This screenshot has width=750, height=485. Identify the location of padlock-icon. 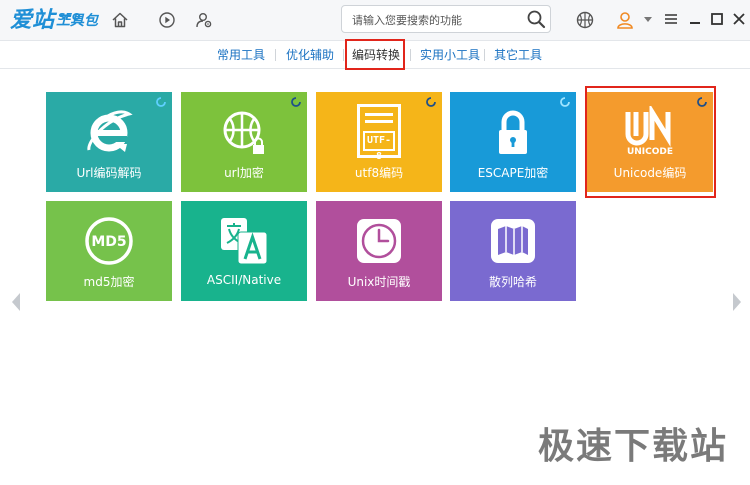
(513, 132).